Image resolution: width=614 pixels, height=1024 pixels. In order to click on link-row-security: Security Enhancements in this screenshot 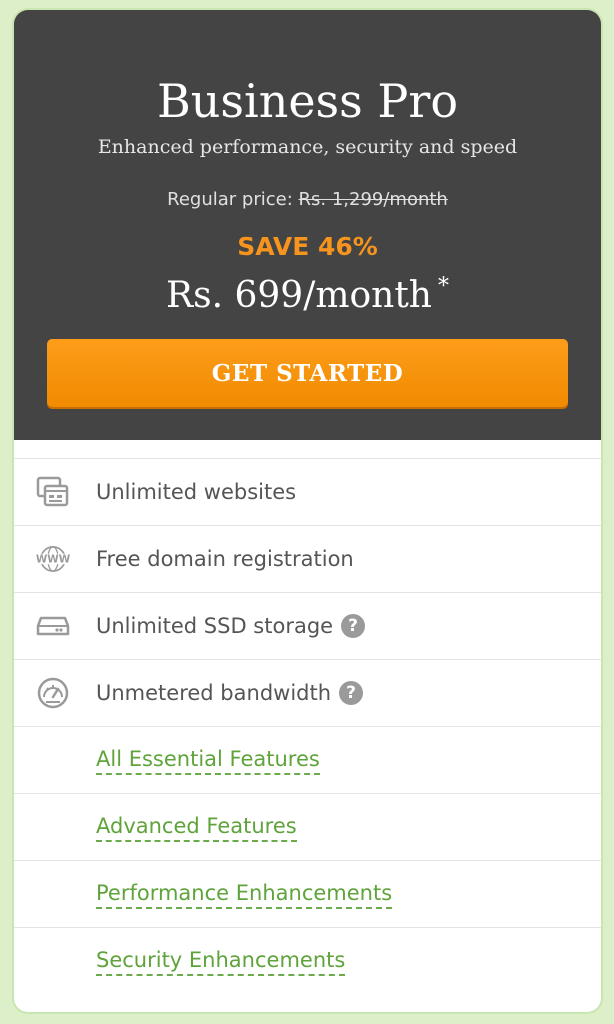, I will do `click(307, 960)`.